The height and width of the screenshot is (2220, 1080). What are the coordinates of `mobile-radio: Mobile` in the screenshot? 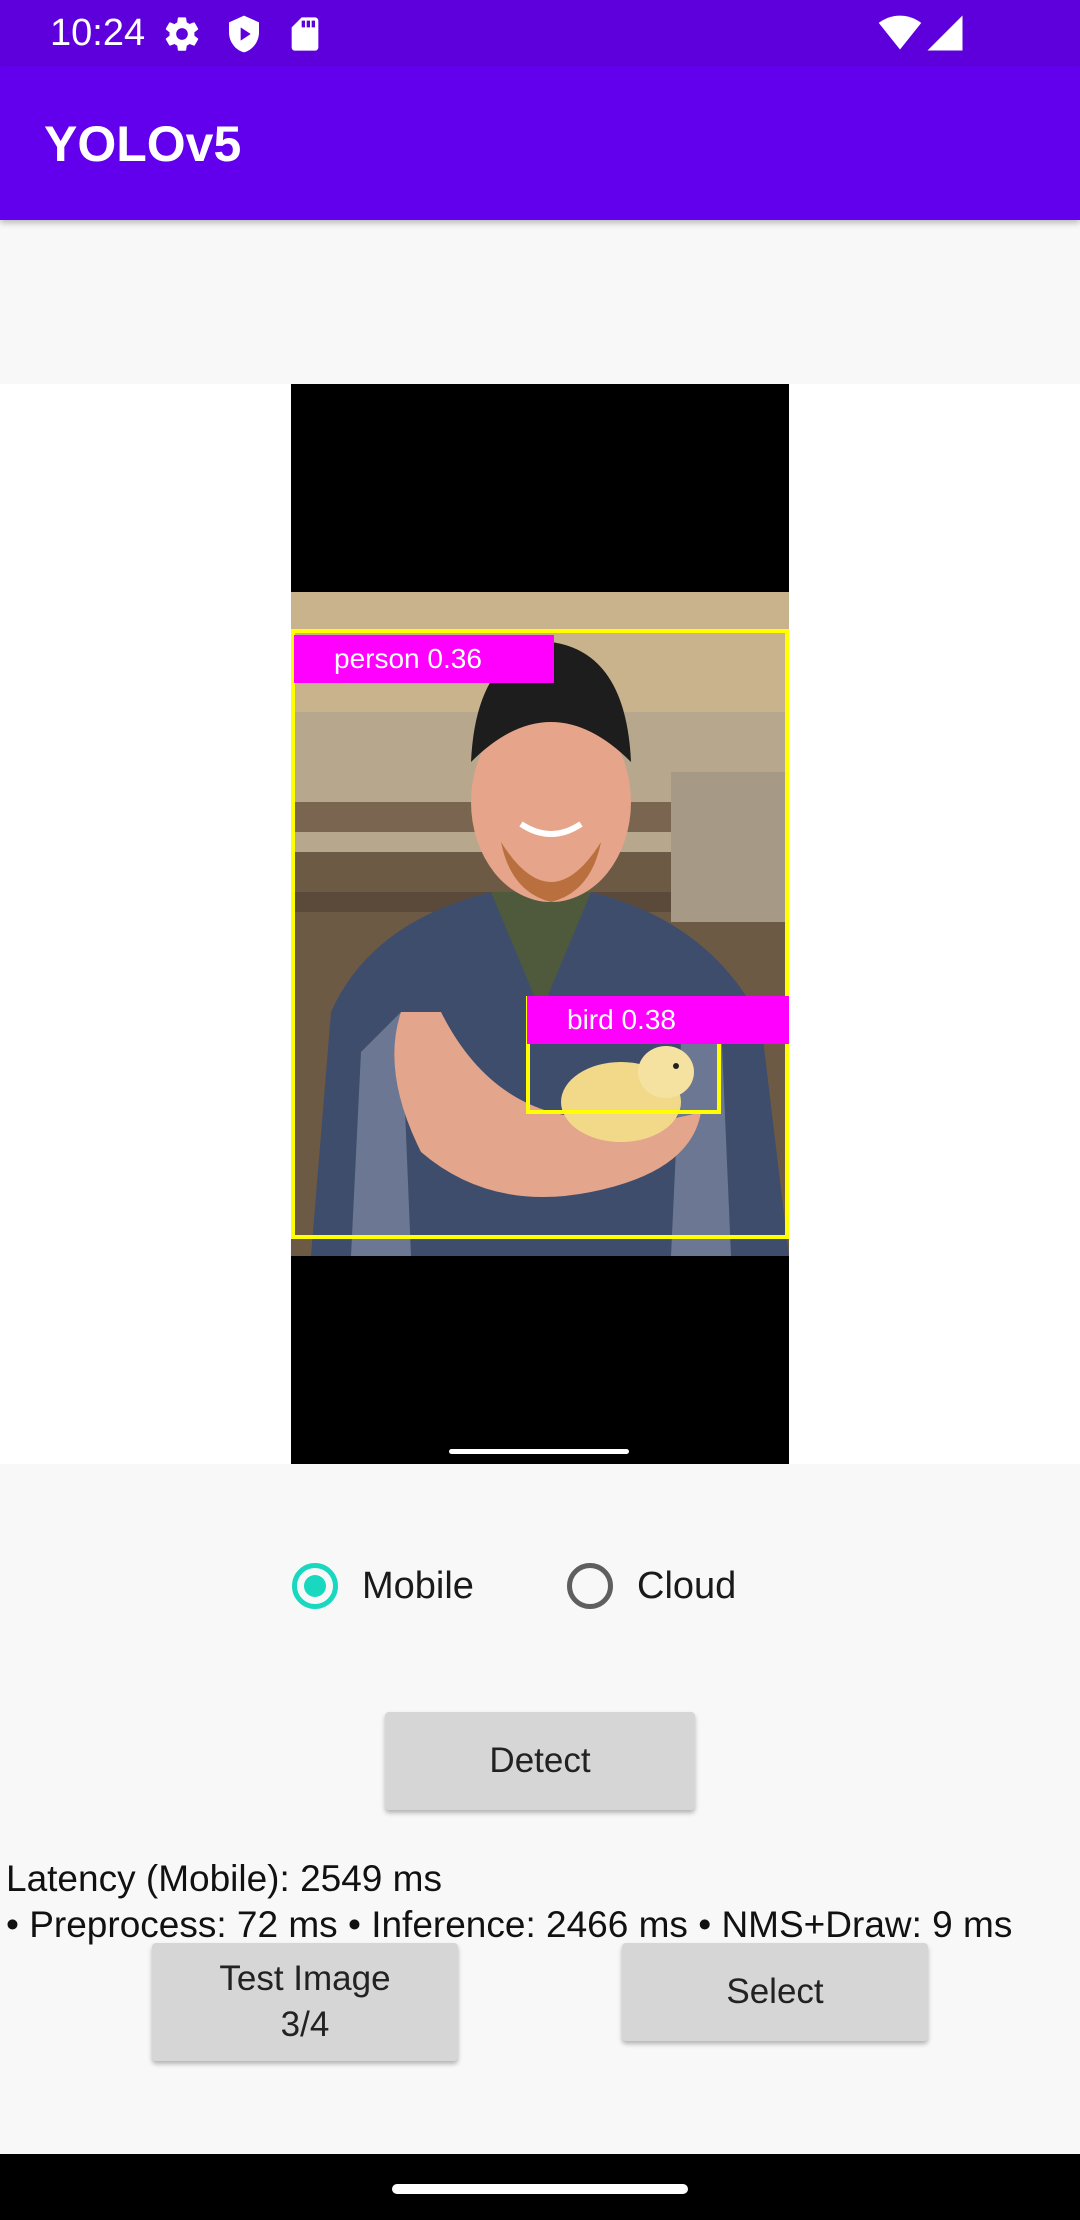 It's located at (383, 1586).